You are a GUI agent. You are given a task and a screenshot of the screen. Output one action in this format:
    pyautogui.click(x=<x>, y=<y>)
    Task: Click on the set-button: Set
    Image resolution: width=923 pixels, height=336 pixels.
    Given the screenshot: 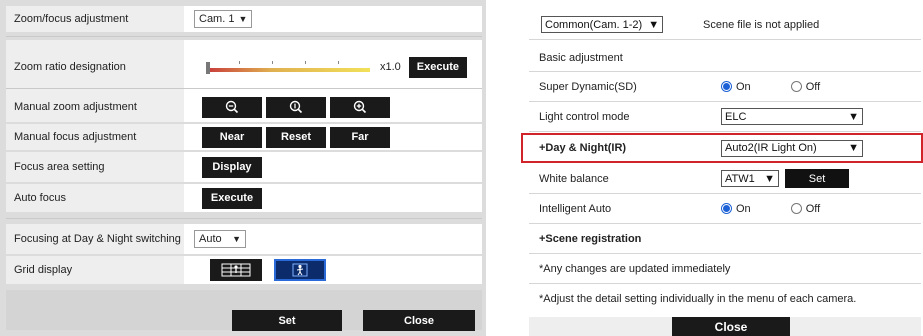 What is the action you would take?
    pyautogui.click(x=287, y=320)
    